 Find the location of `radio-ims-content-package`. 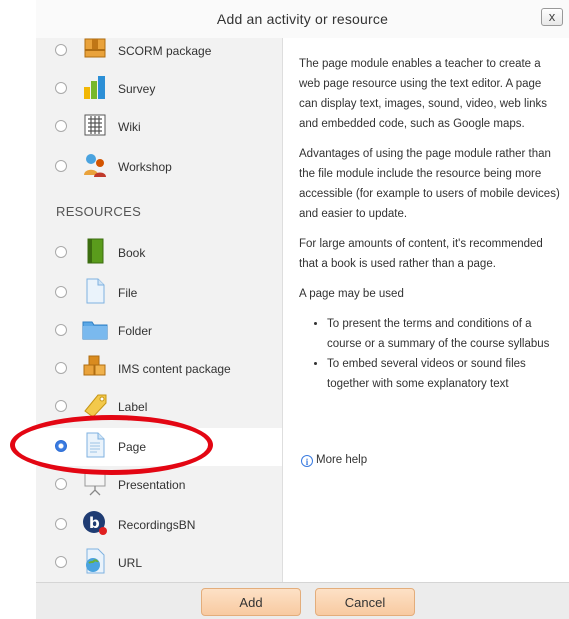

radio-ims-content-package is located at coordinates (61, 368).